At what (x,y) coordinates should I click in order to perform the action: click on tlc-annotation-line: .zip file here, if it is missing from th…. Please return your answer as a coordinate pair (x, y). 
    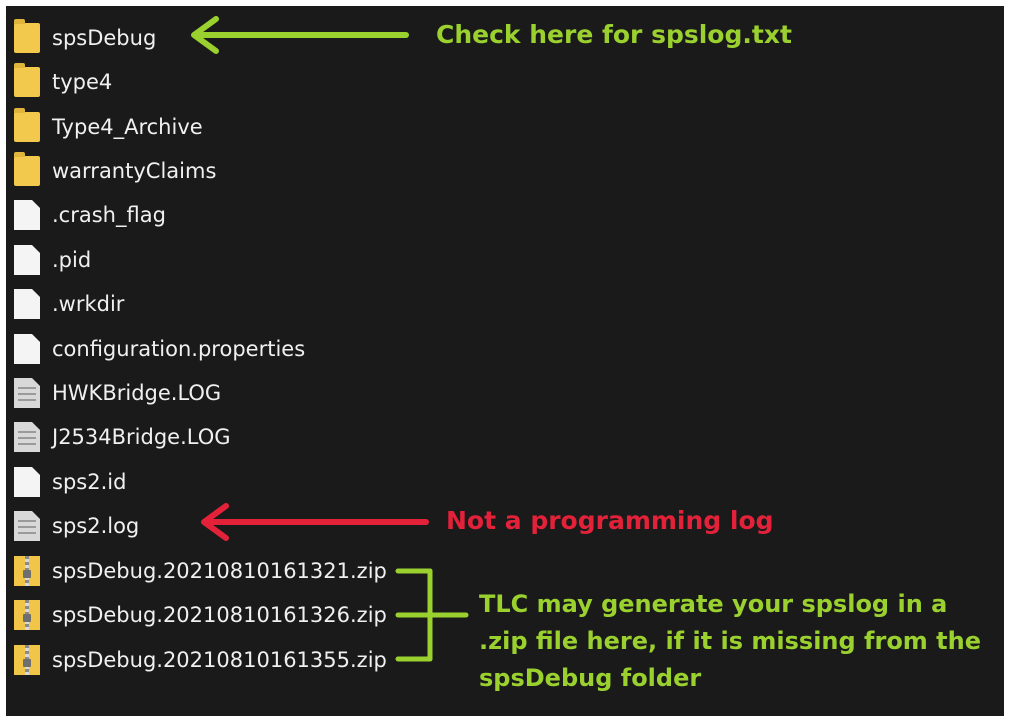
    Looking at the image, I should click on (730, 641).